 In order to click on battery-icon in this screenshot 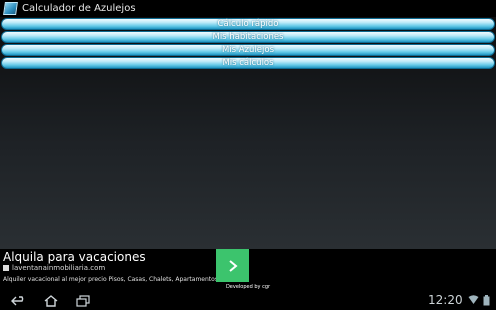, I will do `click(486, 300)`.